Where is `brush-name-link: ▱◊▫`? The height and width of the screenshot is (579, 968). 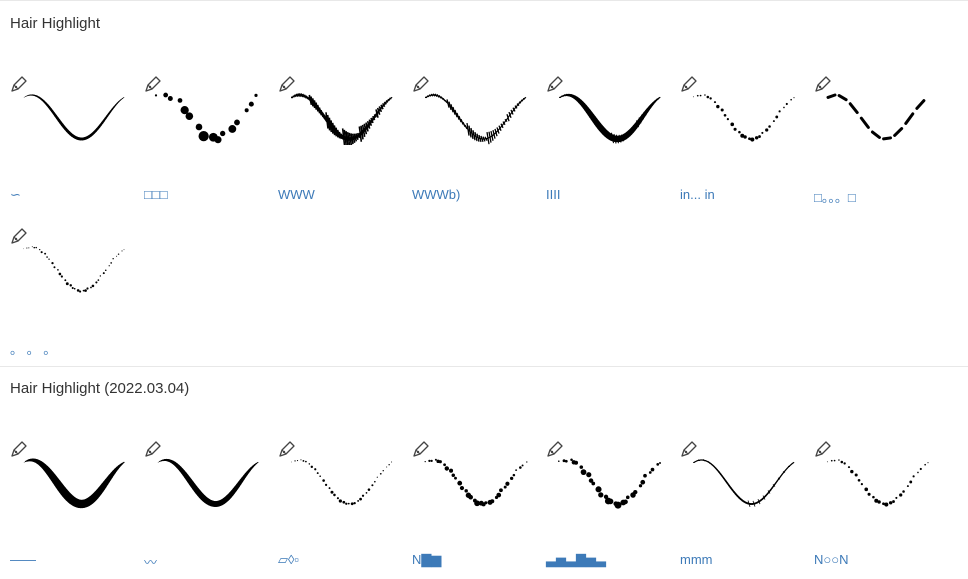
brush-name-link: ▱◊▫ is located at coordinates (288, 560).